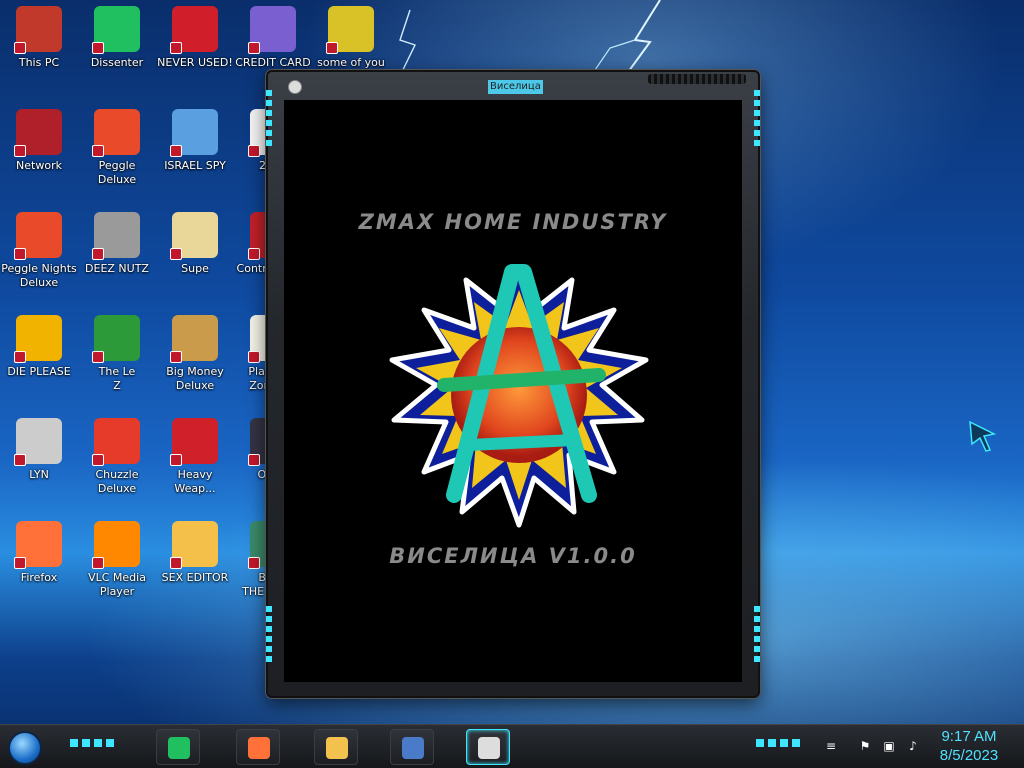 This screenshot has height=768, width=1024. What do you see at coordinates (295, 87) in the screenshot?
I see `app-icon` at bounding box center [295, 87].